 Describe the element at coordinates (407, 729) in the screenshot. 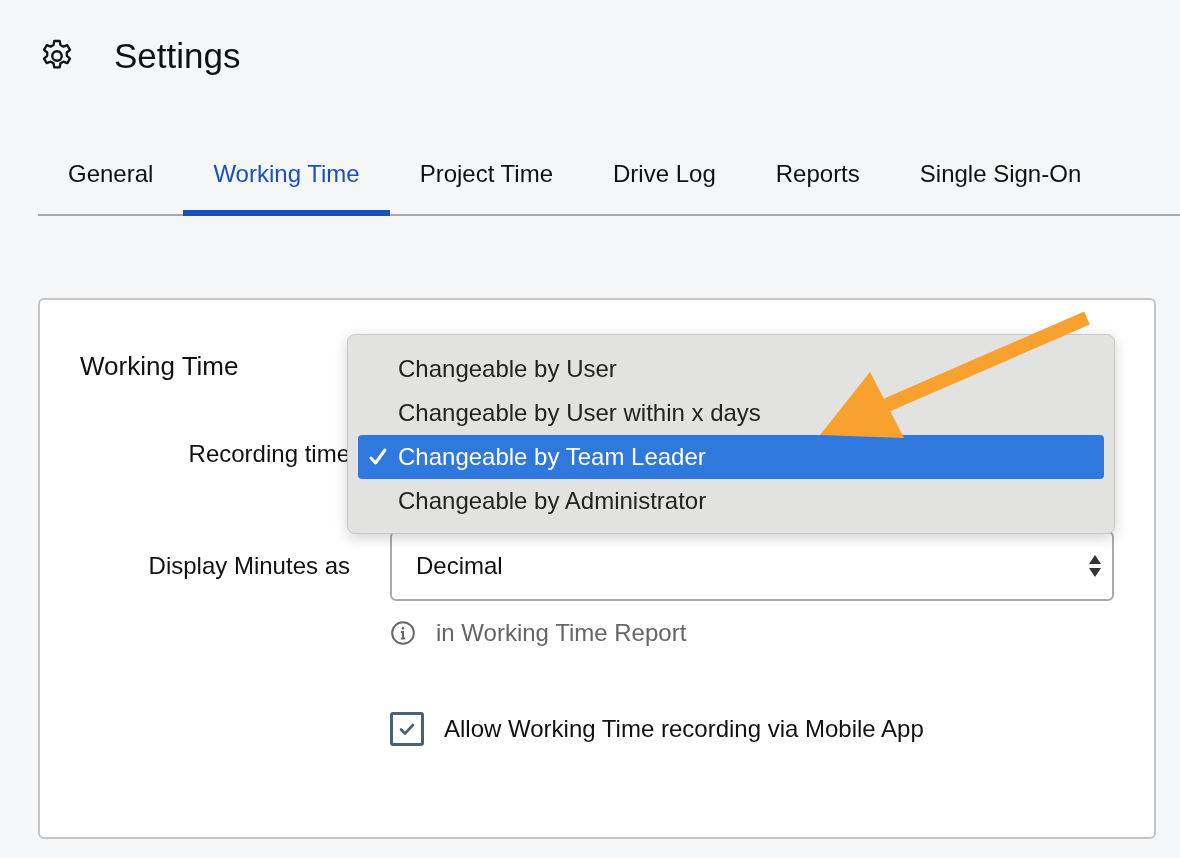

I see `checkbox` at that location.